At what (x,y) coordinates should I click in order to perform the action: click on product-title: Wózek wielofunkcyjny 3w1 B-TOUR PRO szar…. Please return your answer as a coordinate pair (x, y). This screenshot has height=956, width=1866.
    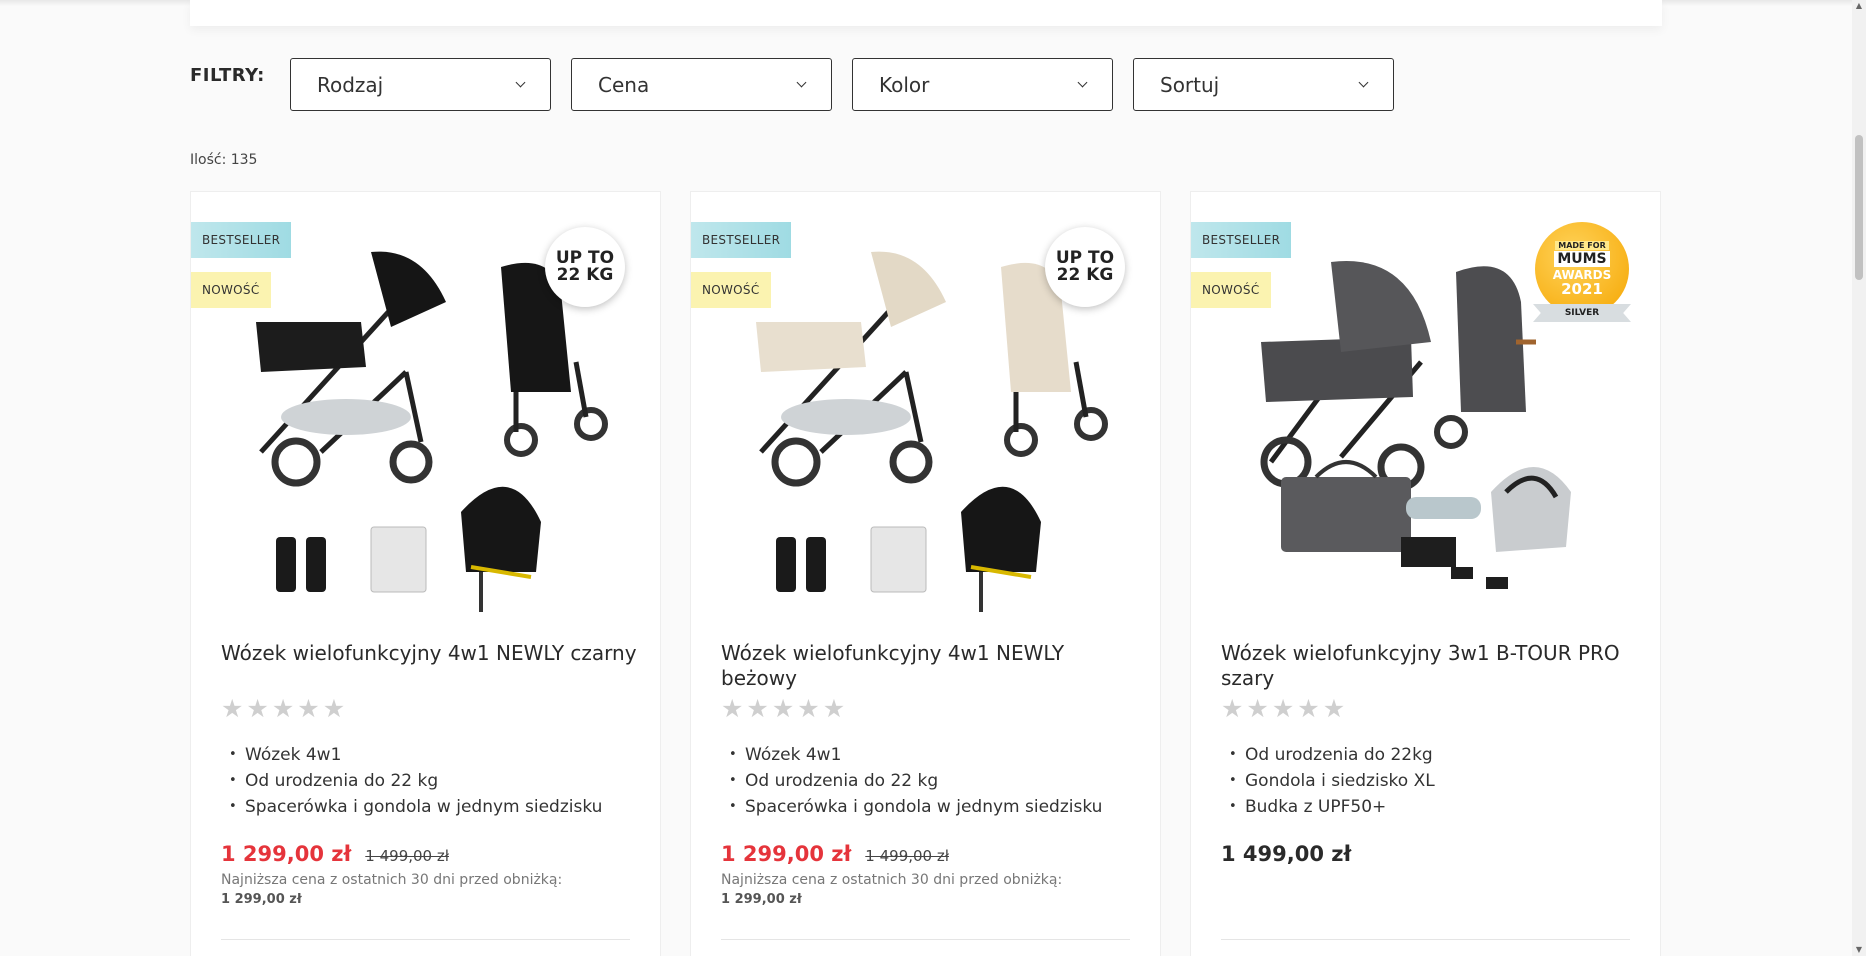
    Looking at the image, I should click on (1431, 666).